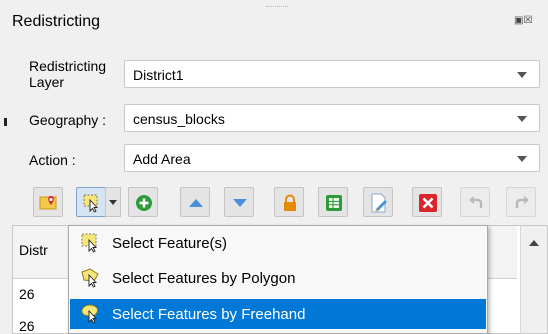 This screenshot has height=334, width=548. I want to click on edit-document-icon, so click(379, 203).